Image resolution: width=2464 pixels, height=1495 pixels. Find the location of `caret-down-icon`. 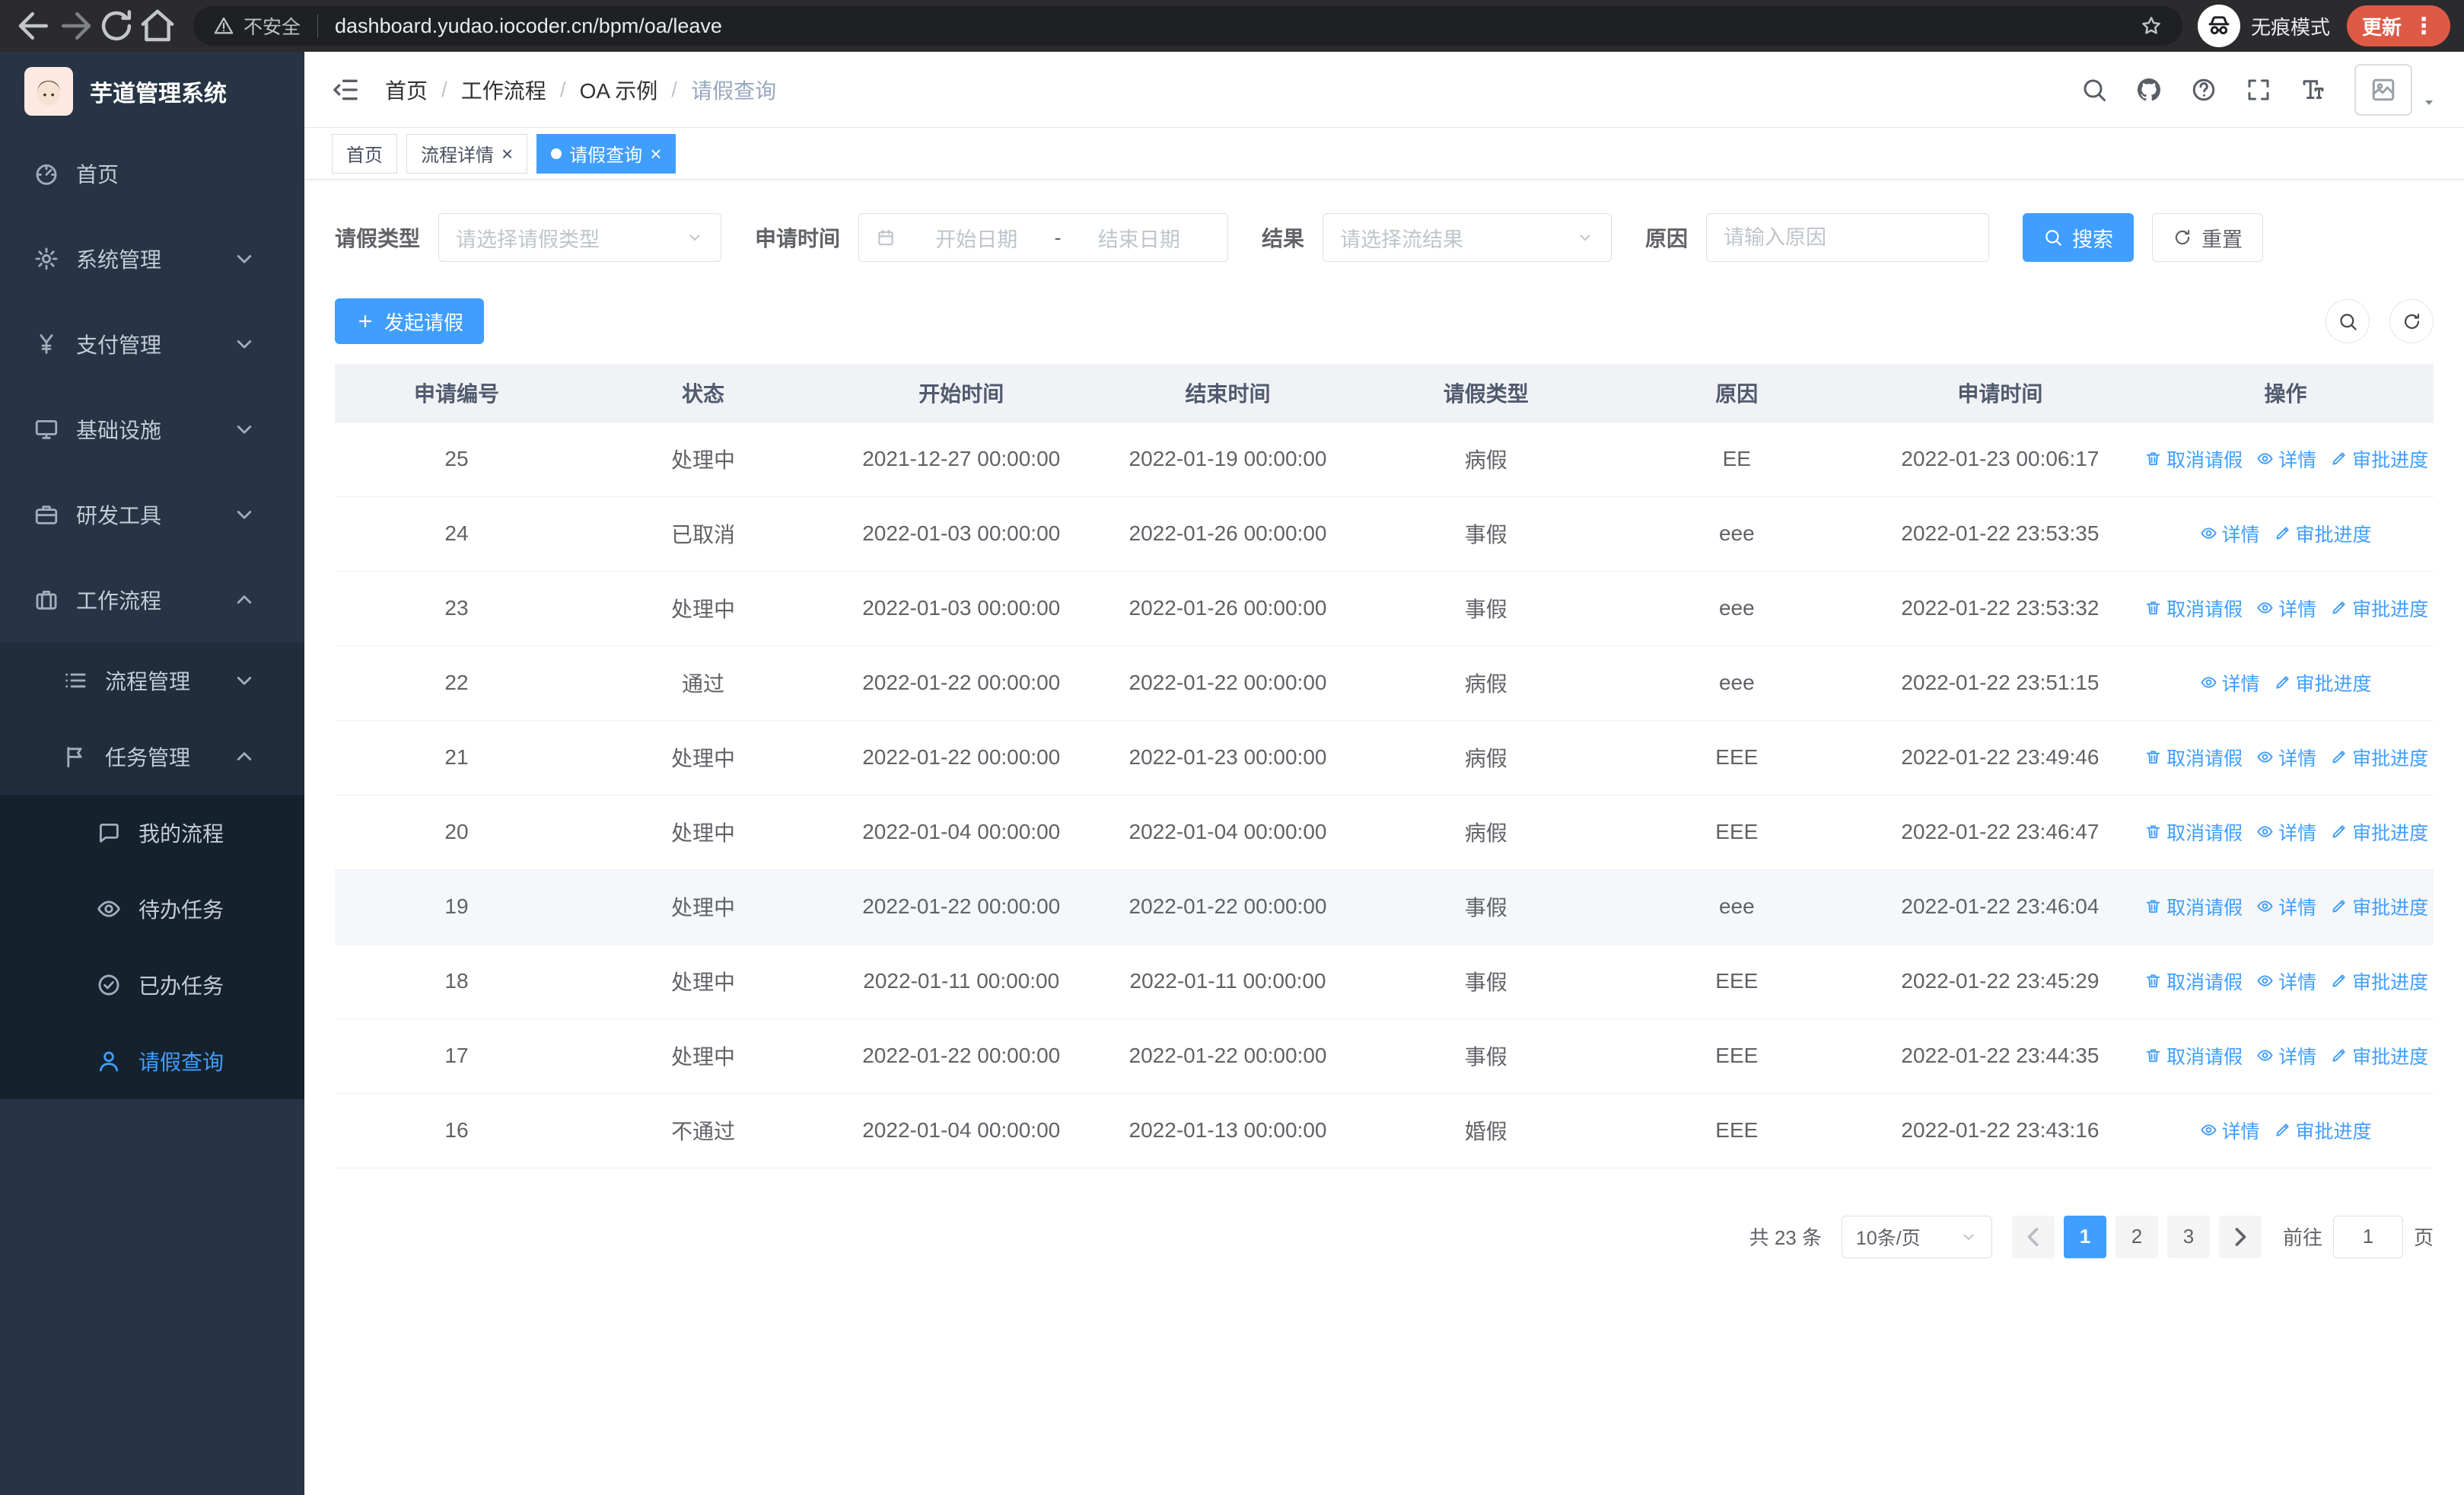

caret-down-icon is located at coordinates (2429, 105).